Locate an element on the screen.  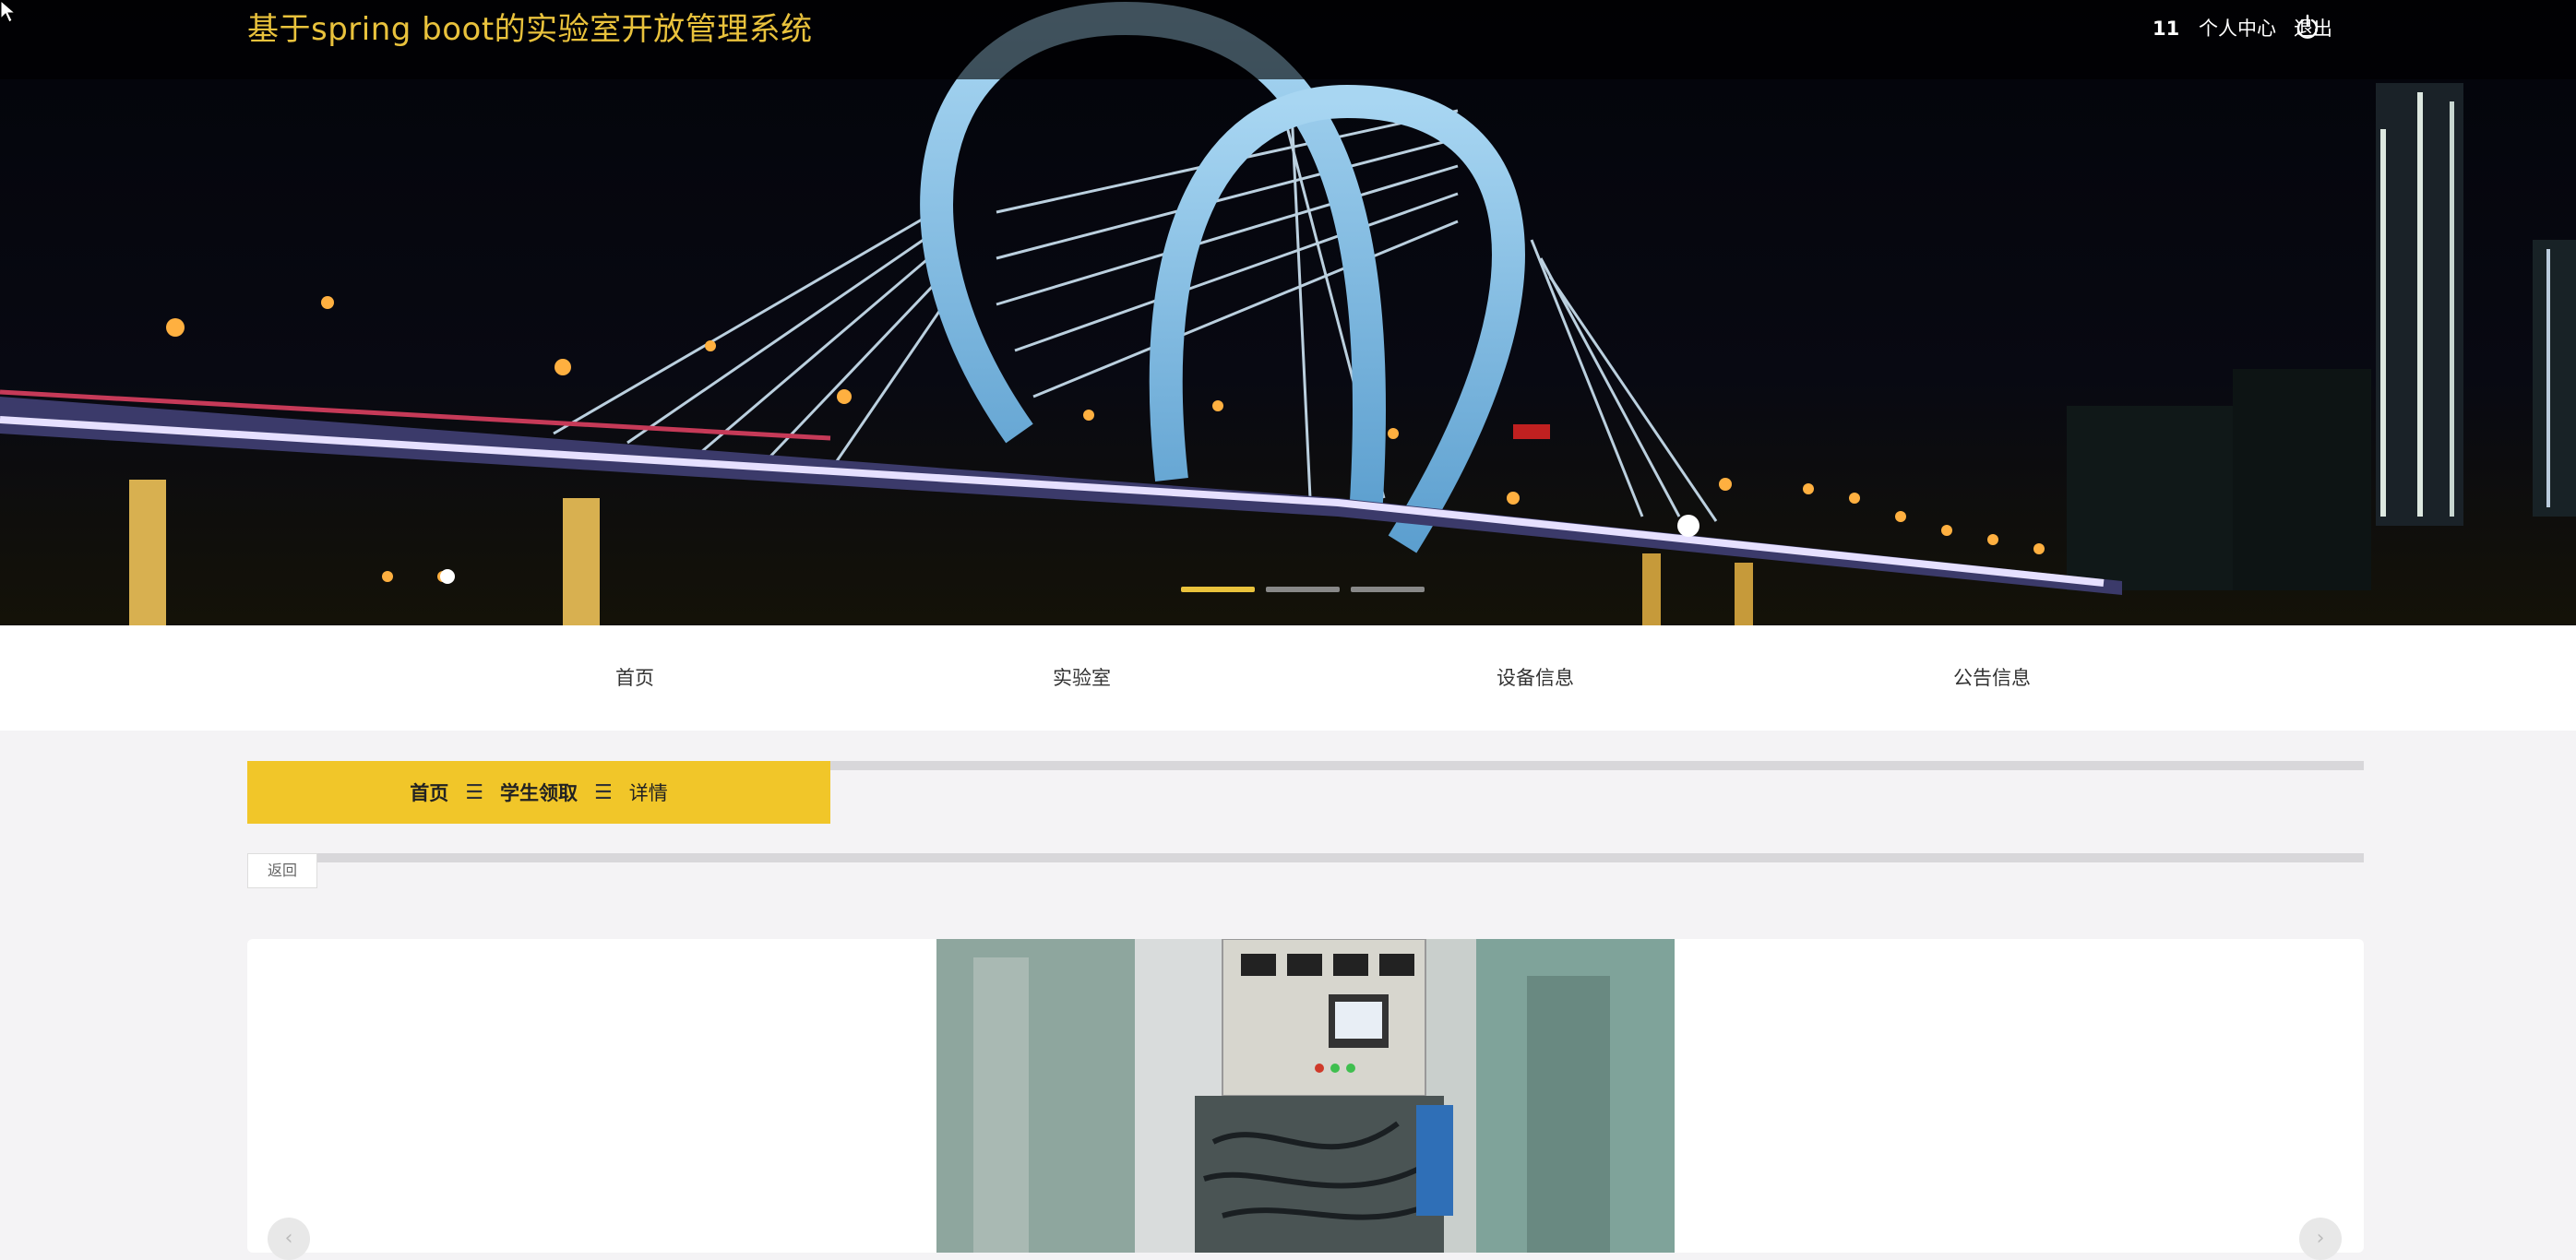
nav-item-notice: 公告信息 is located at coordinates (1992, 678).